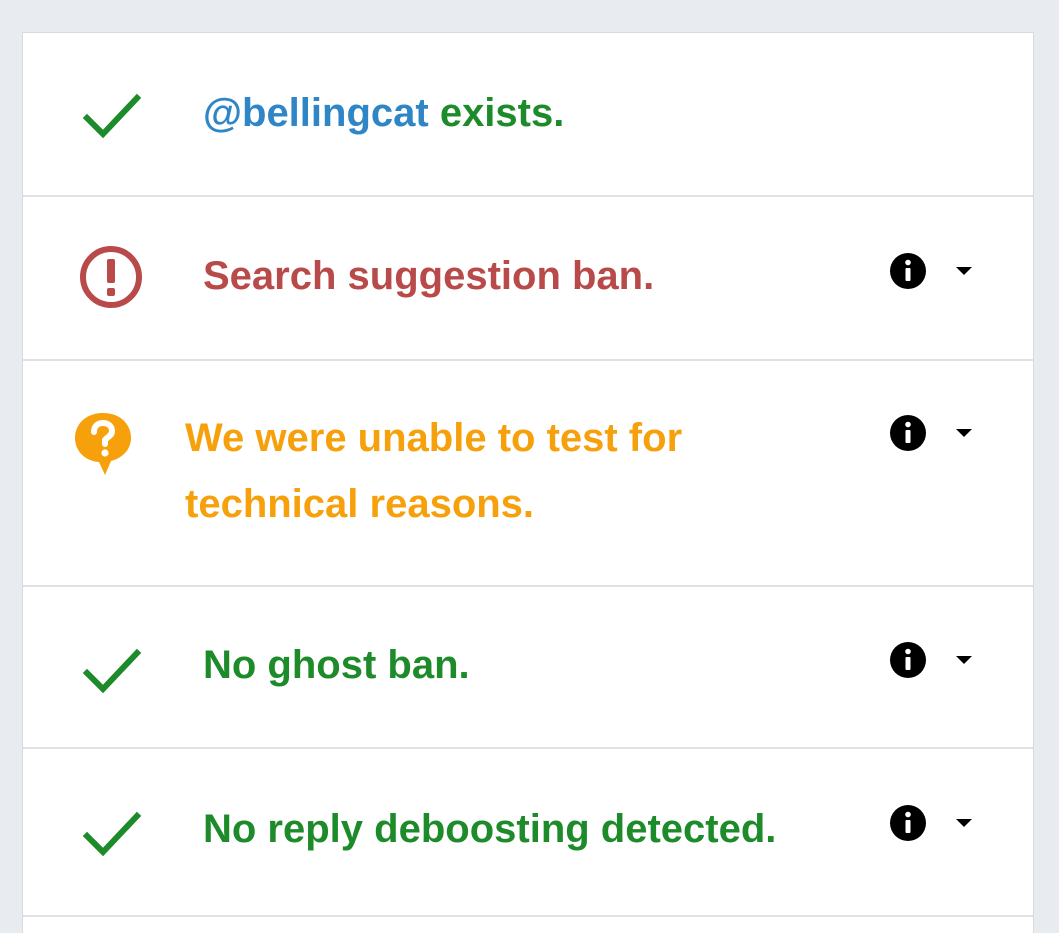 The image size is (1059, 933). What do you see at coordinates (111, 277) in the screenshot?
I see `exclamation-circle-icon` at bounding box center [111, 277].